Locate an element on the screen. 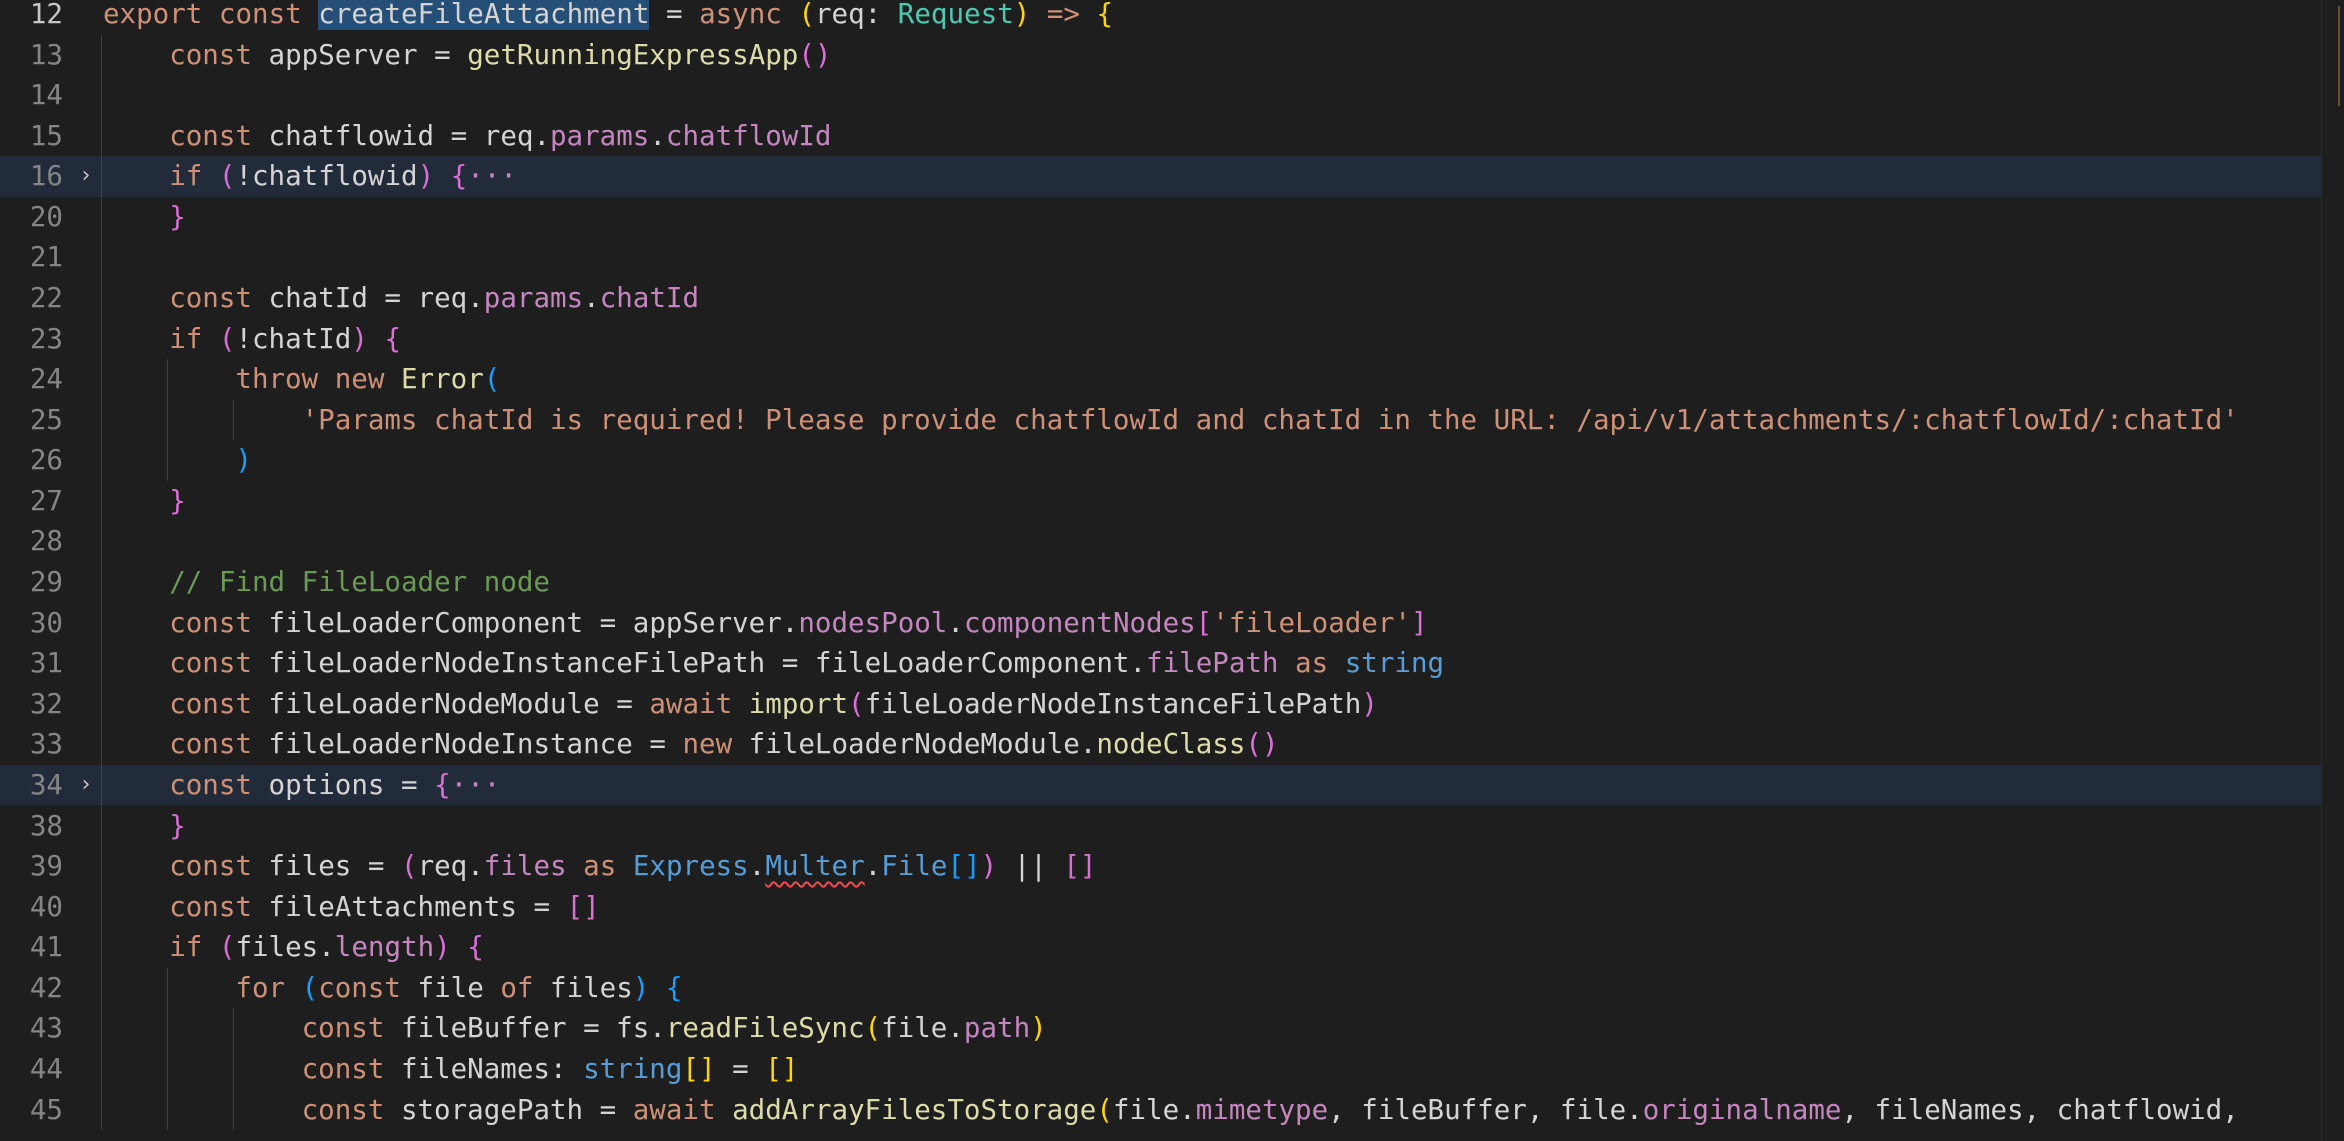 The image size is (2344, 1141). code-line: 21 is located at coordinates (1161, 257).